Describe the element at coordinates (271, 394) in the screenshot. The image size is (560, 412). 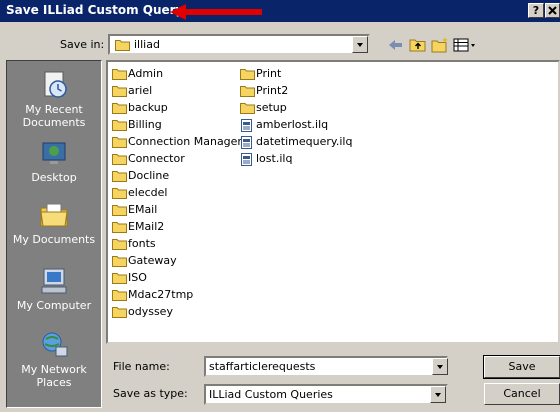
I see `save-as-type-value: ILLiad Custom Queries` at that location.